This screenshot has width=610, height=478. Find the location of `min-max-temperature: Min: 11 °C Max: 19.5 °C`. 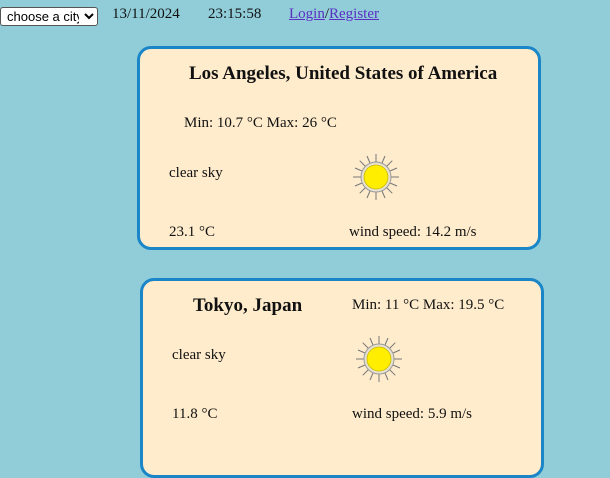

min-max-temperature: Min: 11 °C Max: 19.5 °C is located at coordinates (428, 305).